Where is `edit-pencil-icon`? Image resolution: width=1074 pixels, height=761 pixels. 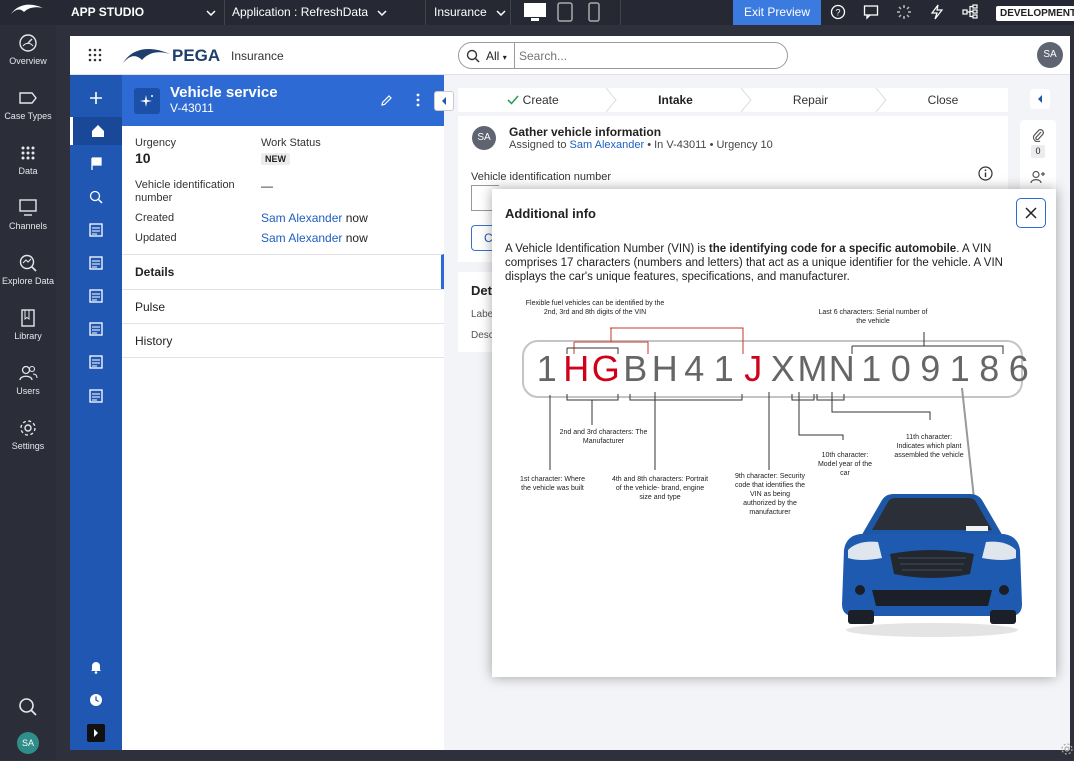
edit-pencil-icon is located at coordinates (386, 103).